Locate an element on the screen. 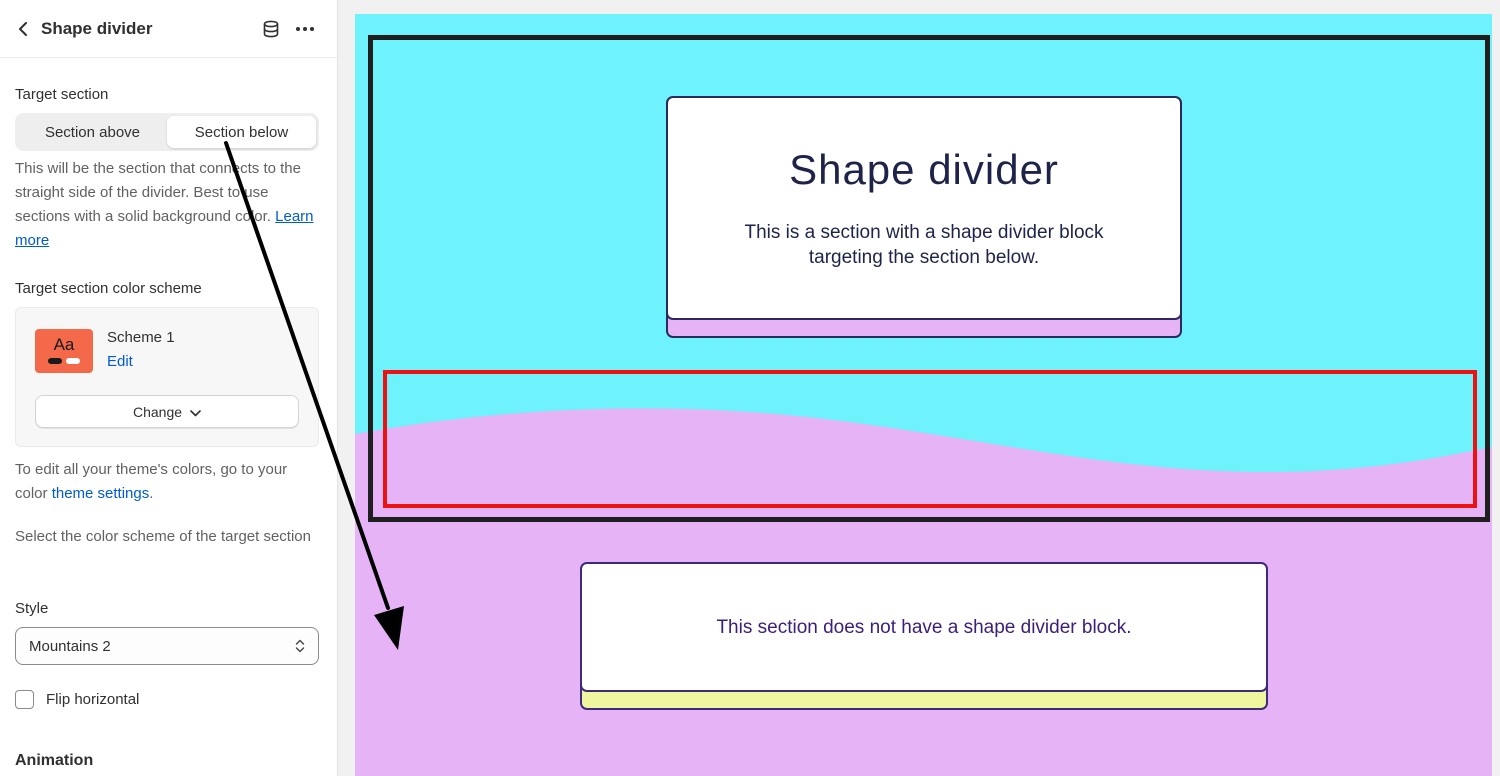  flip-horizontal-row: Flip horizontal is located at coordinates (77, 699).